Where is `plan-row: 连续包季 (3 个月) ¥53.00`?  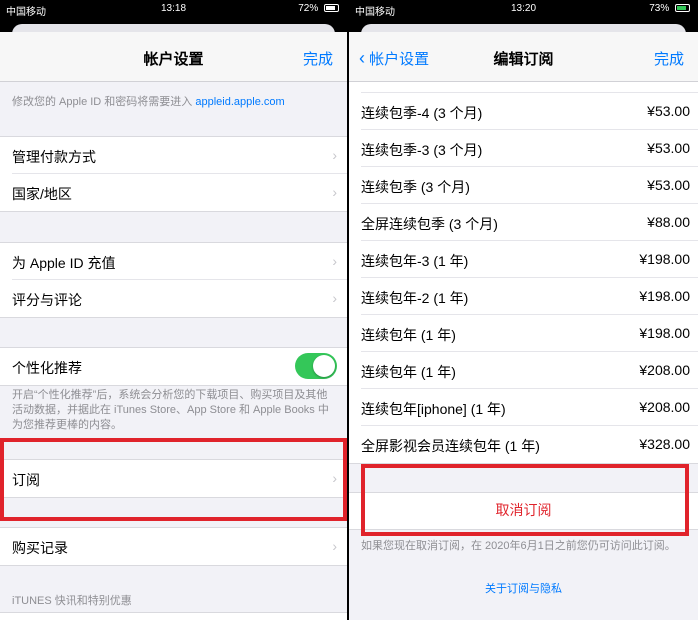 plan-row: 连续包季 (3 个月) ¥53.00 is located at coordinates (529, 185).